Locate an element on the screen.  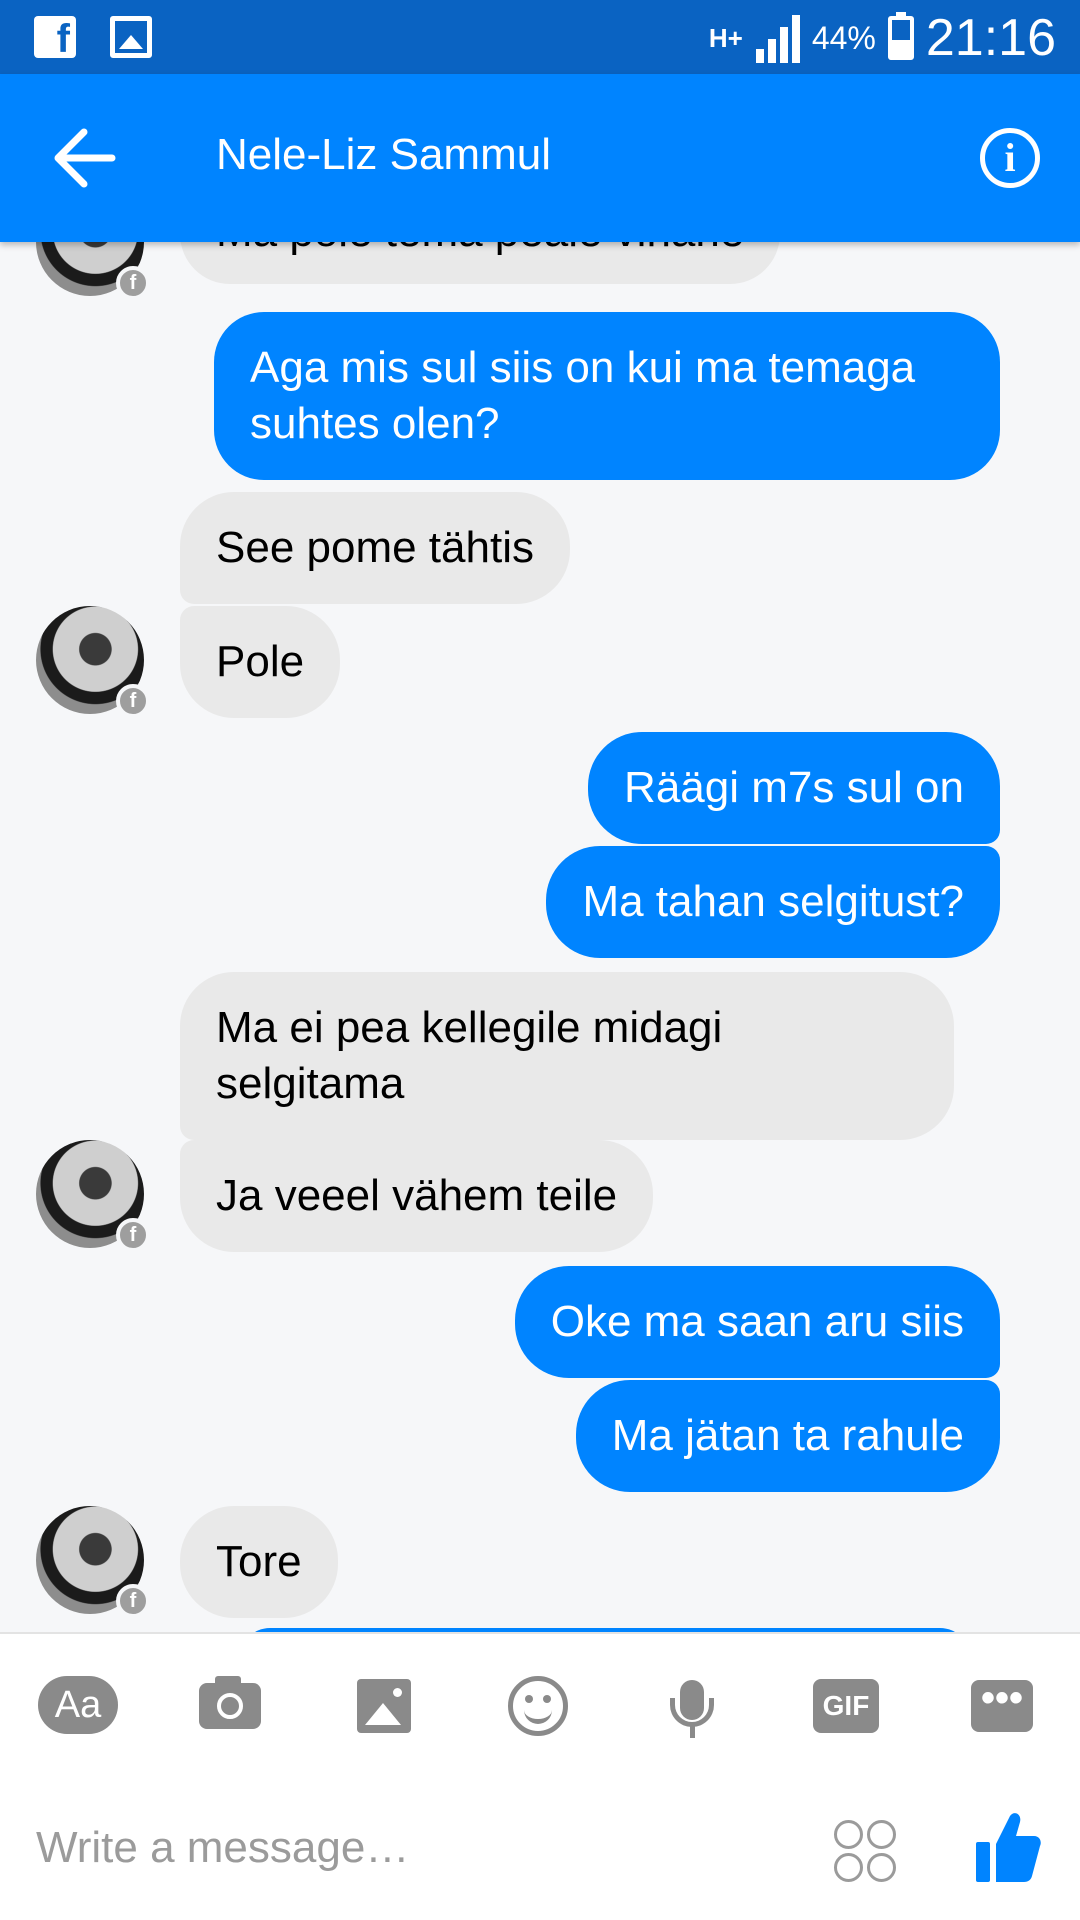
emoji-icon is located at coordinates (538, 1706).